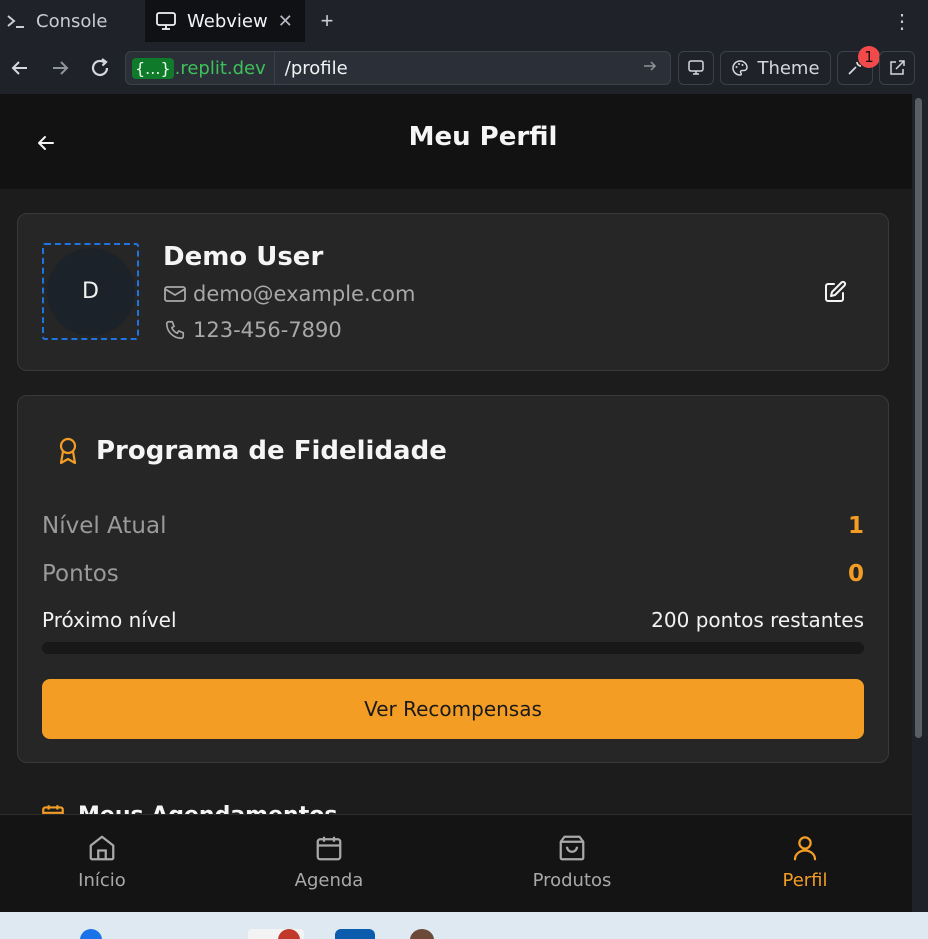 The height and width of the screenshot is (939, 928). Describe the element at coordinates (453, 526) in the screenshot. I see `level-row: Nível Atual 1` at that location.